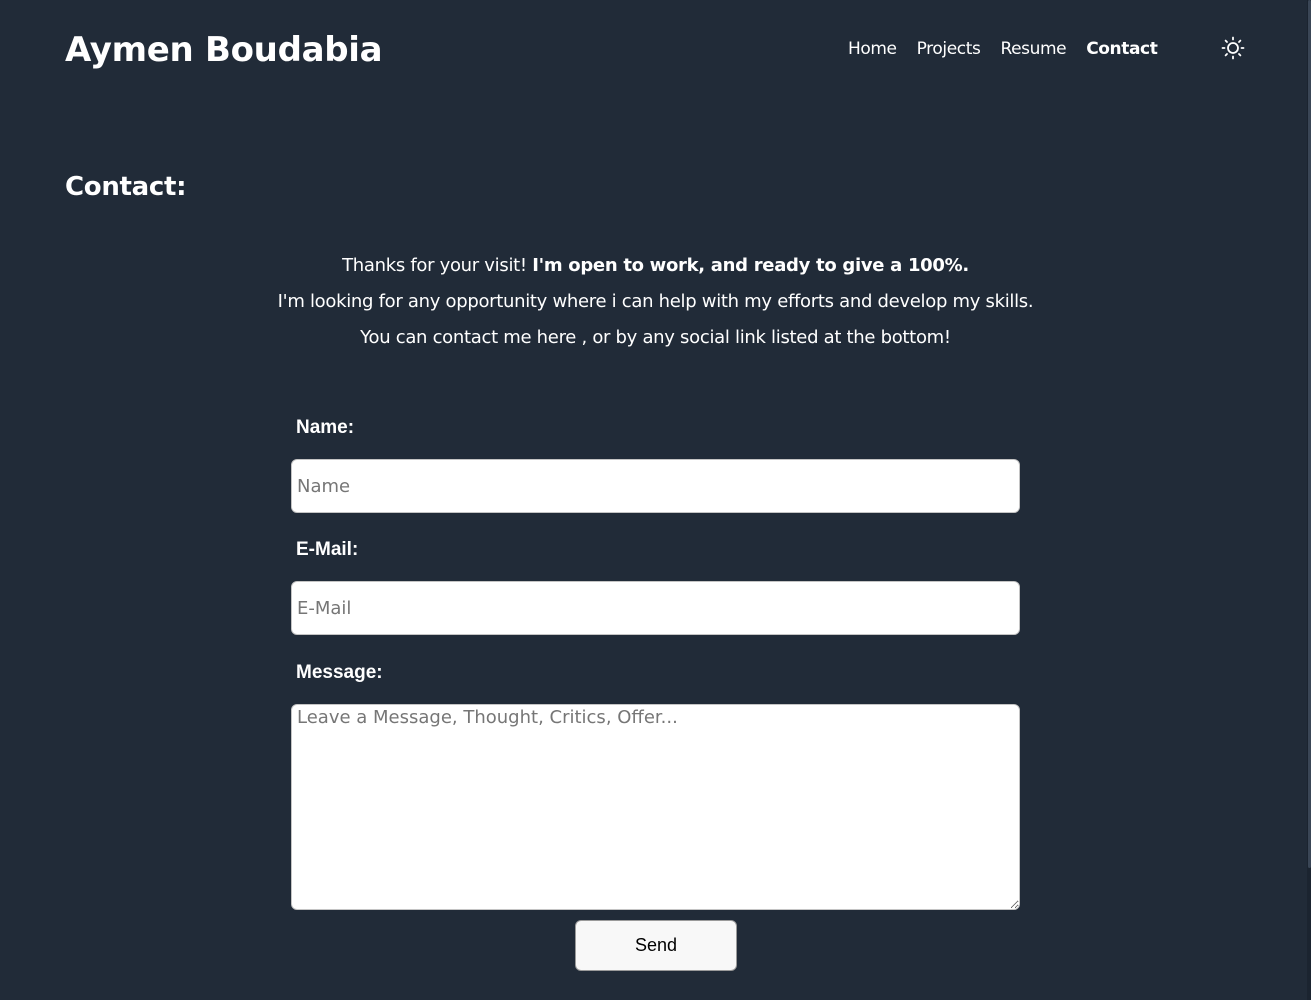 Image resolution: width=1311 pixels, height=1000 pixels. I want to click on email-input, so click(655, 608).